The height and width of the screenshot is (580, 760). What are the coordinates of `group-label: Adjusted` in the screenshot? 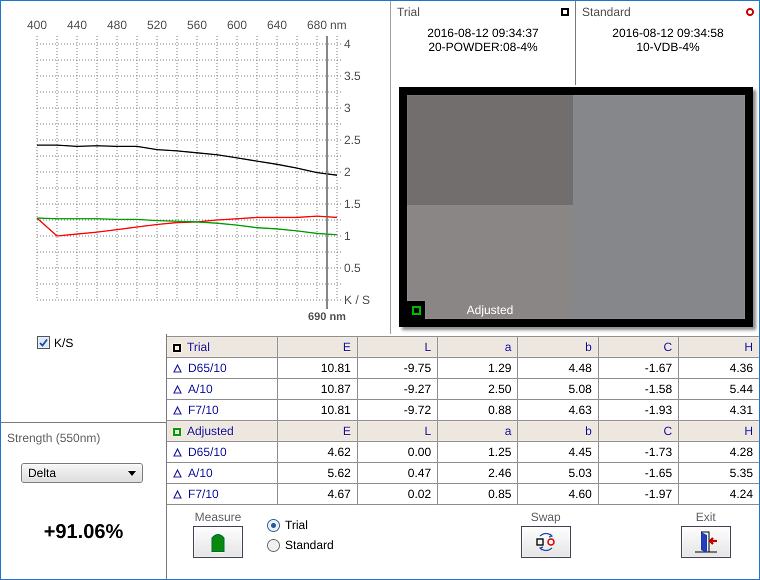 It's located at (210, 431).